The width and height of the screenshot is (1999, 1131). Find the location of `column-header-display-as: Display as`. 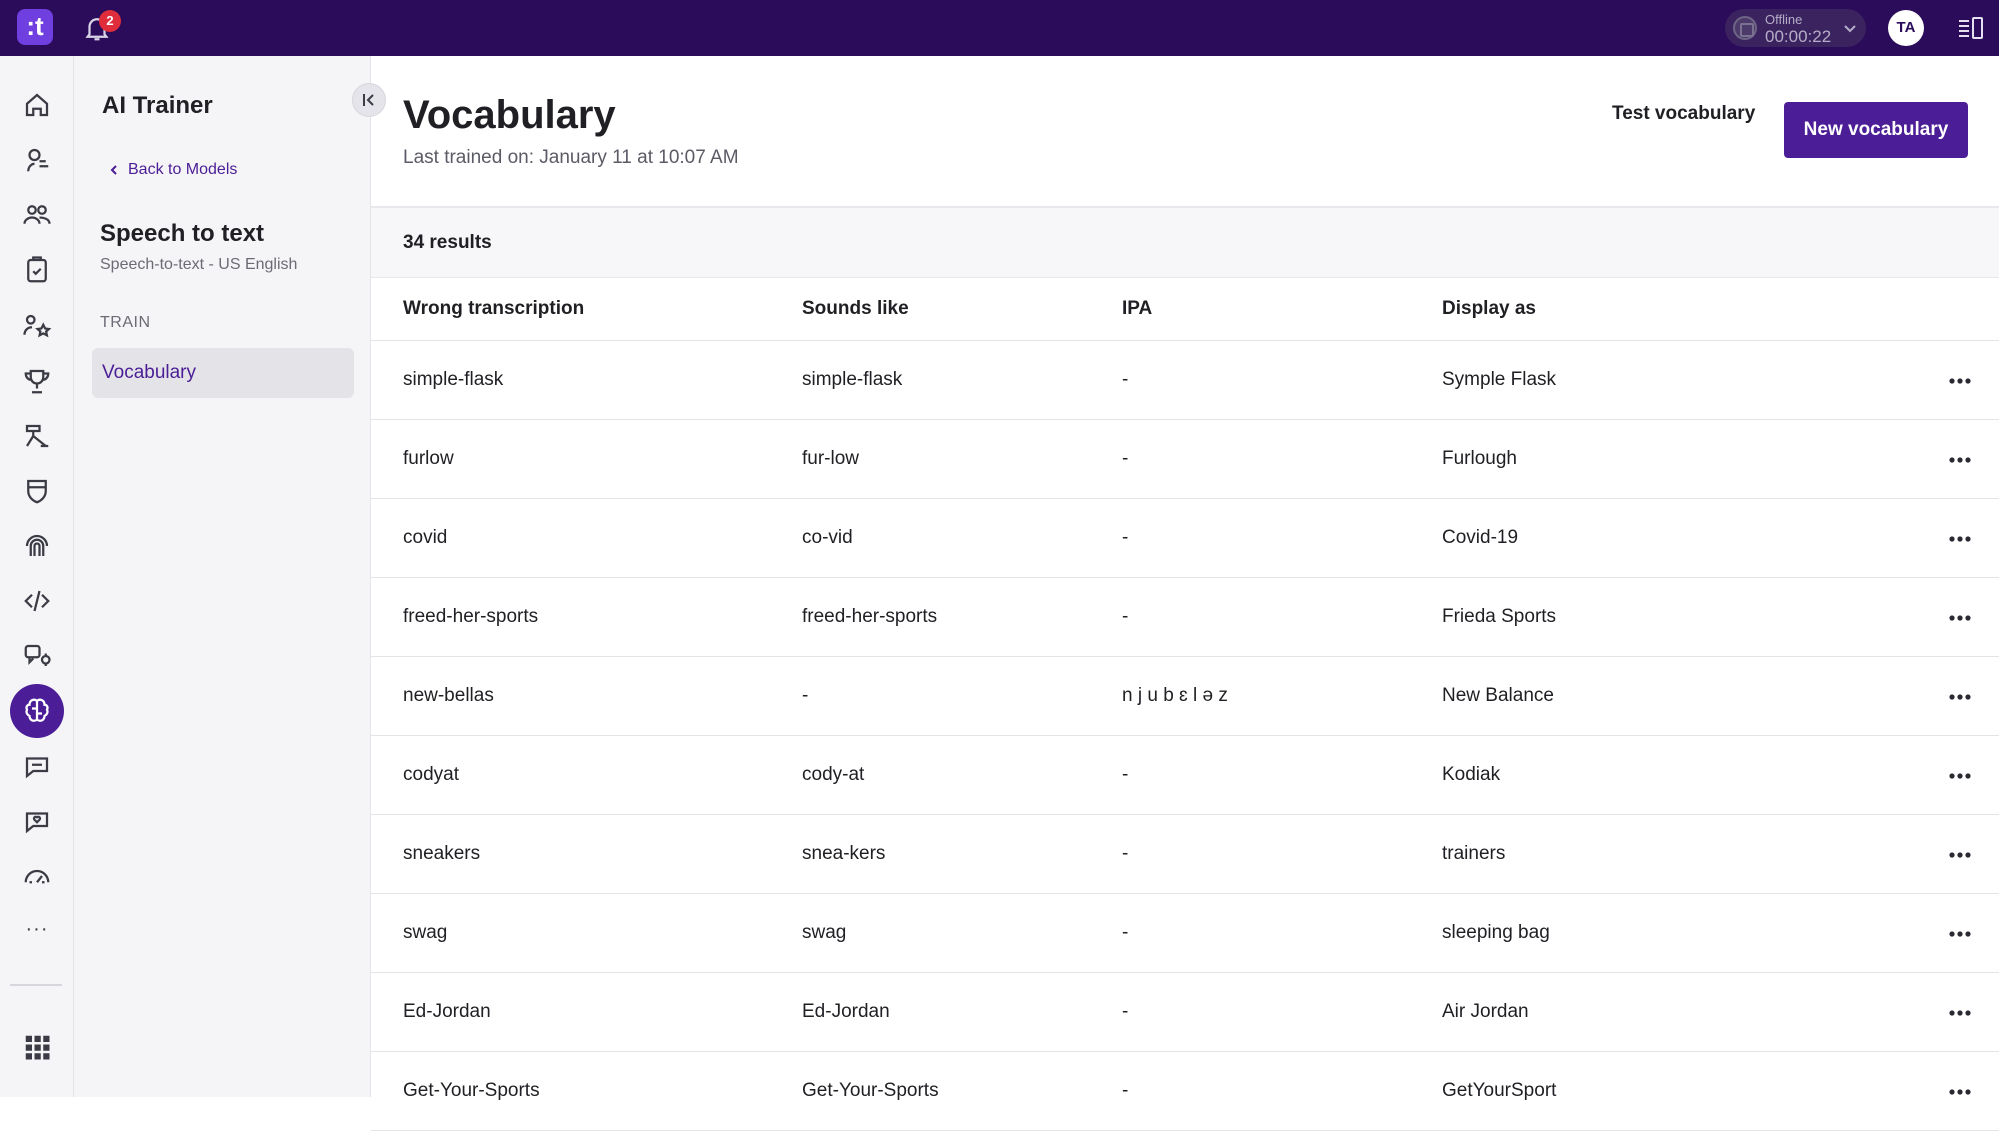

column-header-display-as: Display as is located at coordinates (1489, 309).